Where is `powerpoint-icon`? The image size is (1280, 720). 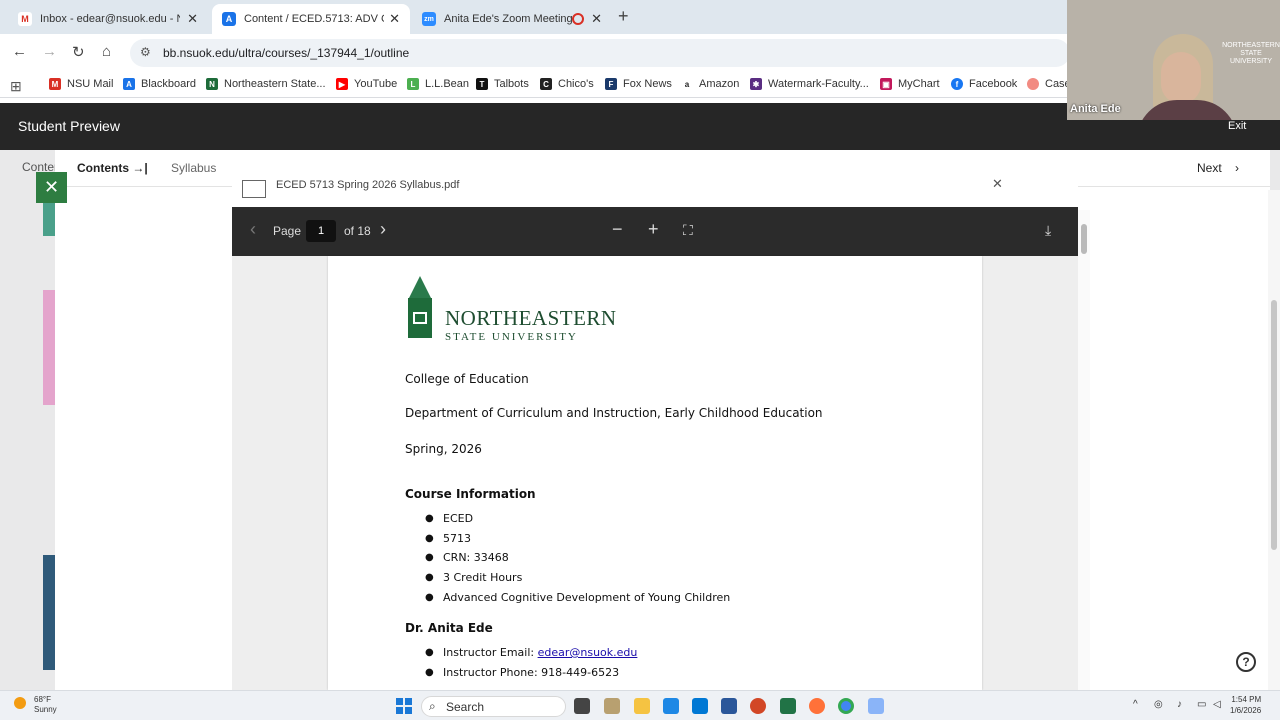 powerpoint-icon is located at coordinates (758, 706).